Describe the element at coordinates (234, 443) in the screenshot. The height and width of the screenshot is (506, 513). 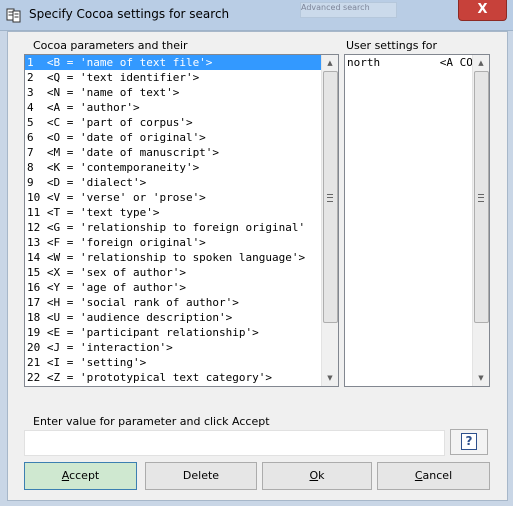
I see `value-input` at that location.